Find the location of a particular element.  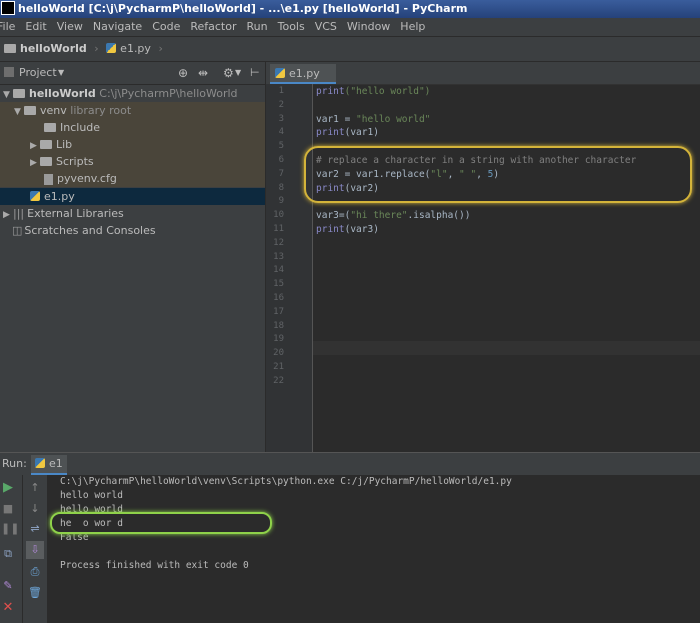

run-tab-e1: e1 is located at coordinates (49, 465).